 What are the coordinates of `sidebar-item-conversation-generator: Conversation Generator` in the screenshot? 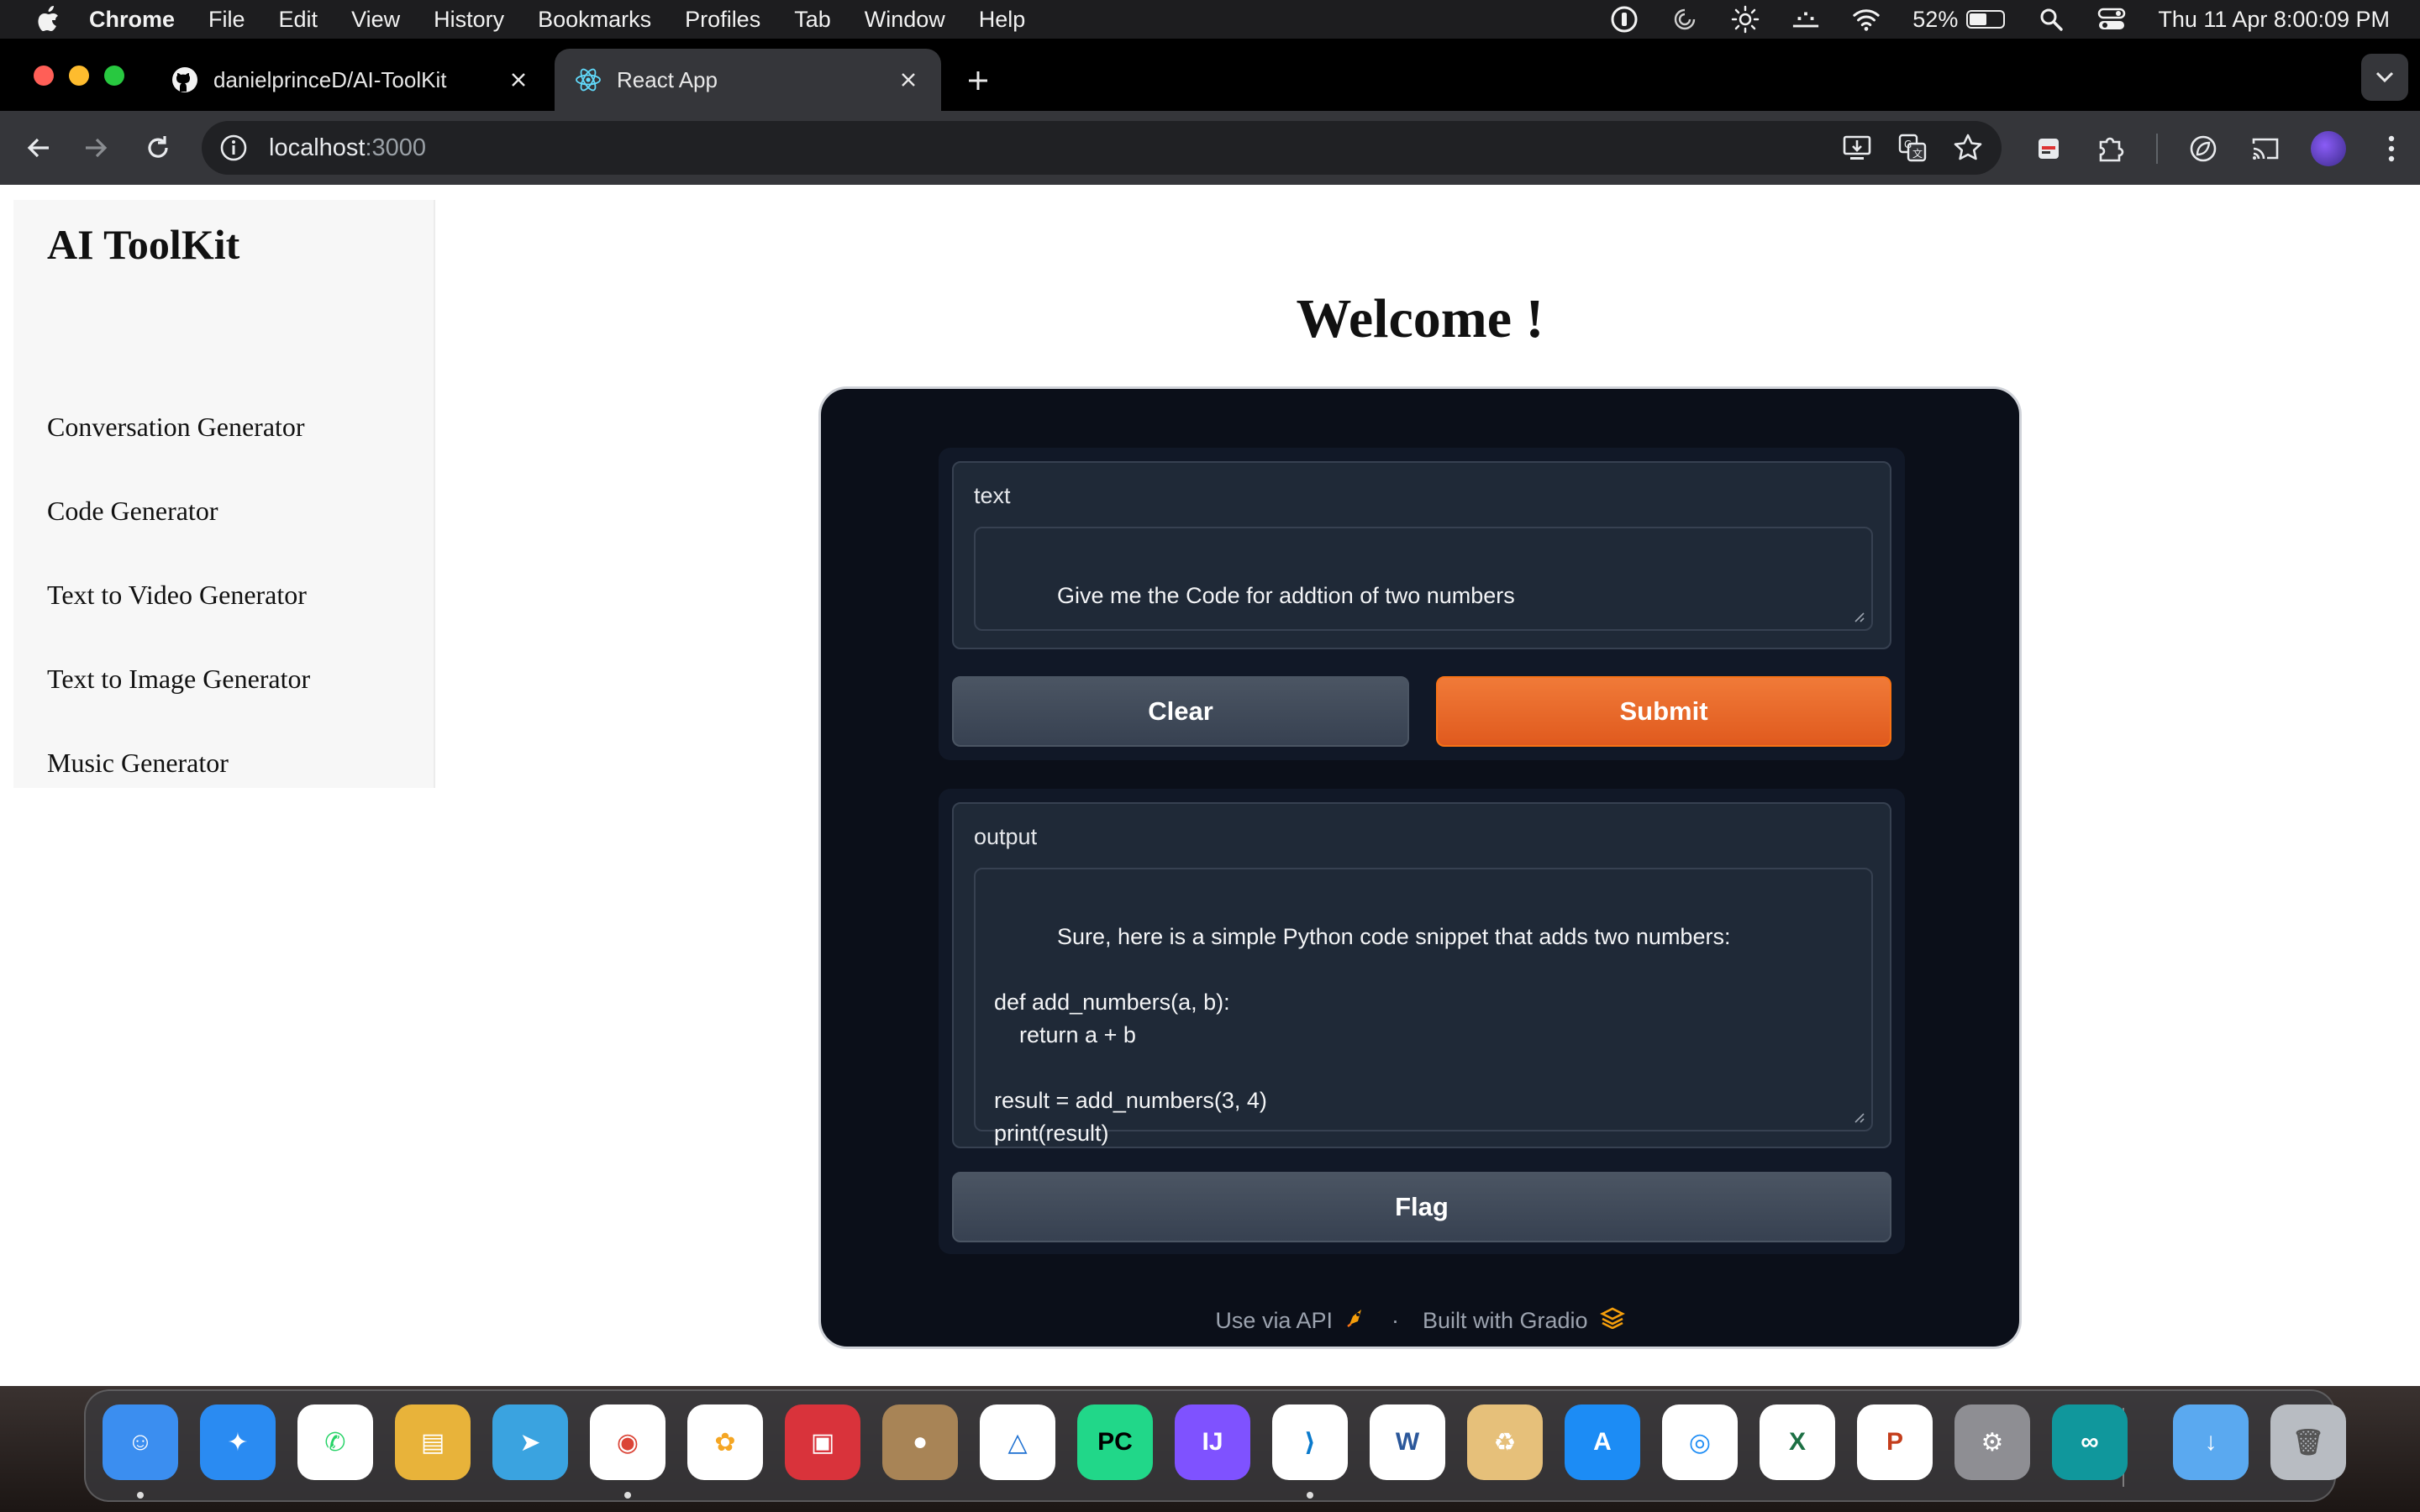 It's located at (178, 452).